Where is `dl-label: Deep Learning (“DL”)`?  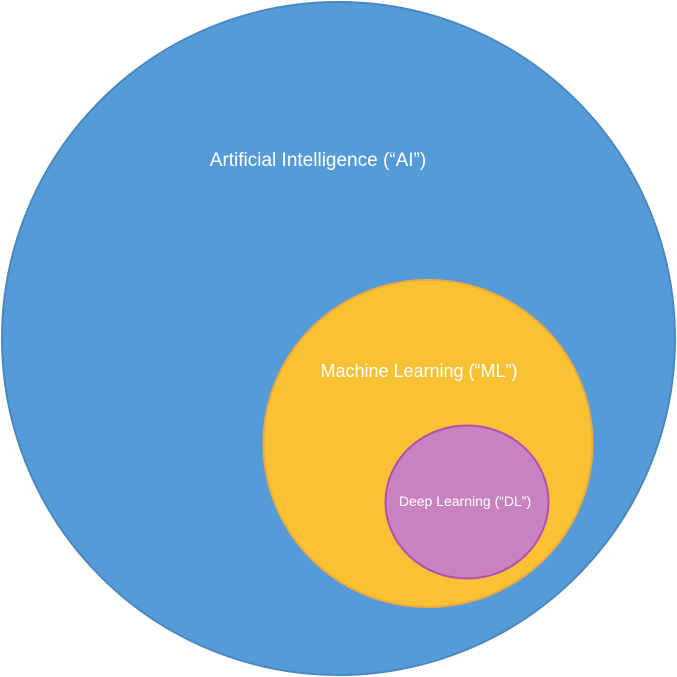
dl-label: Deep Learning (“DL”) is located at coordinates (465, 501).